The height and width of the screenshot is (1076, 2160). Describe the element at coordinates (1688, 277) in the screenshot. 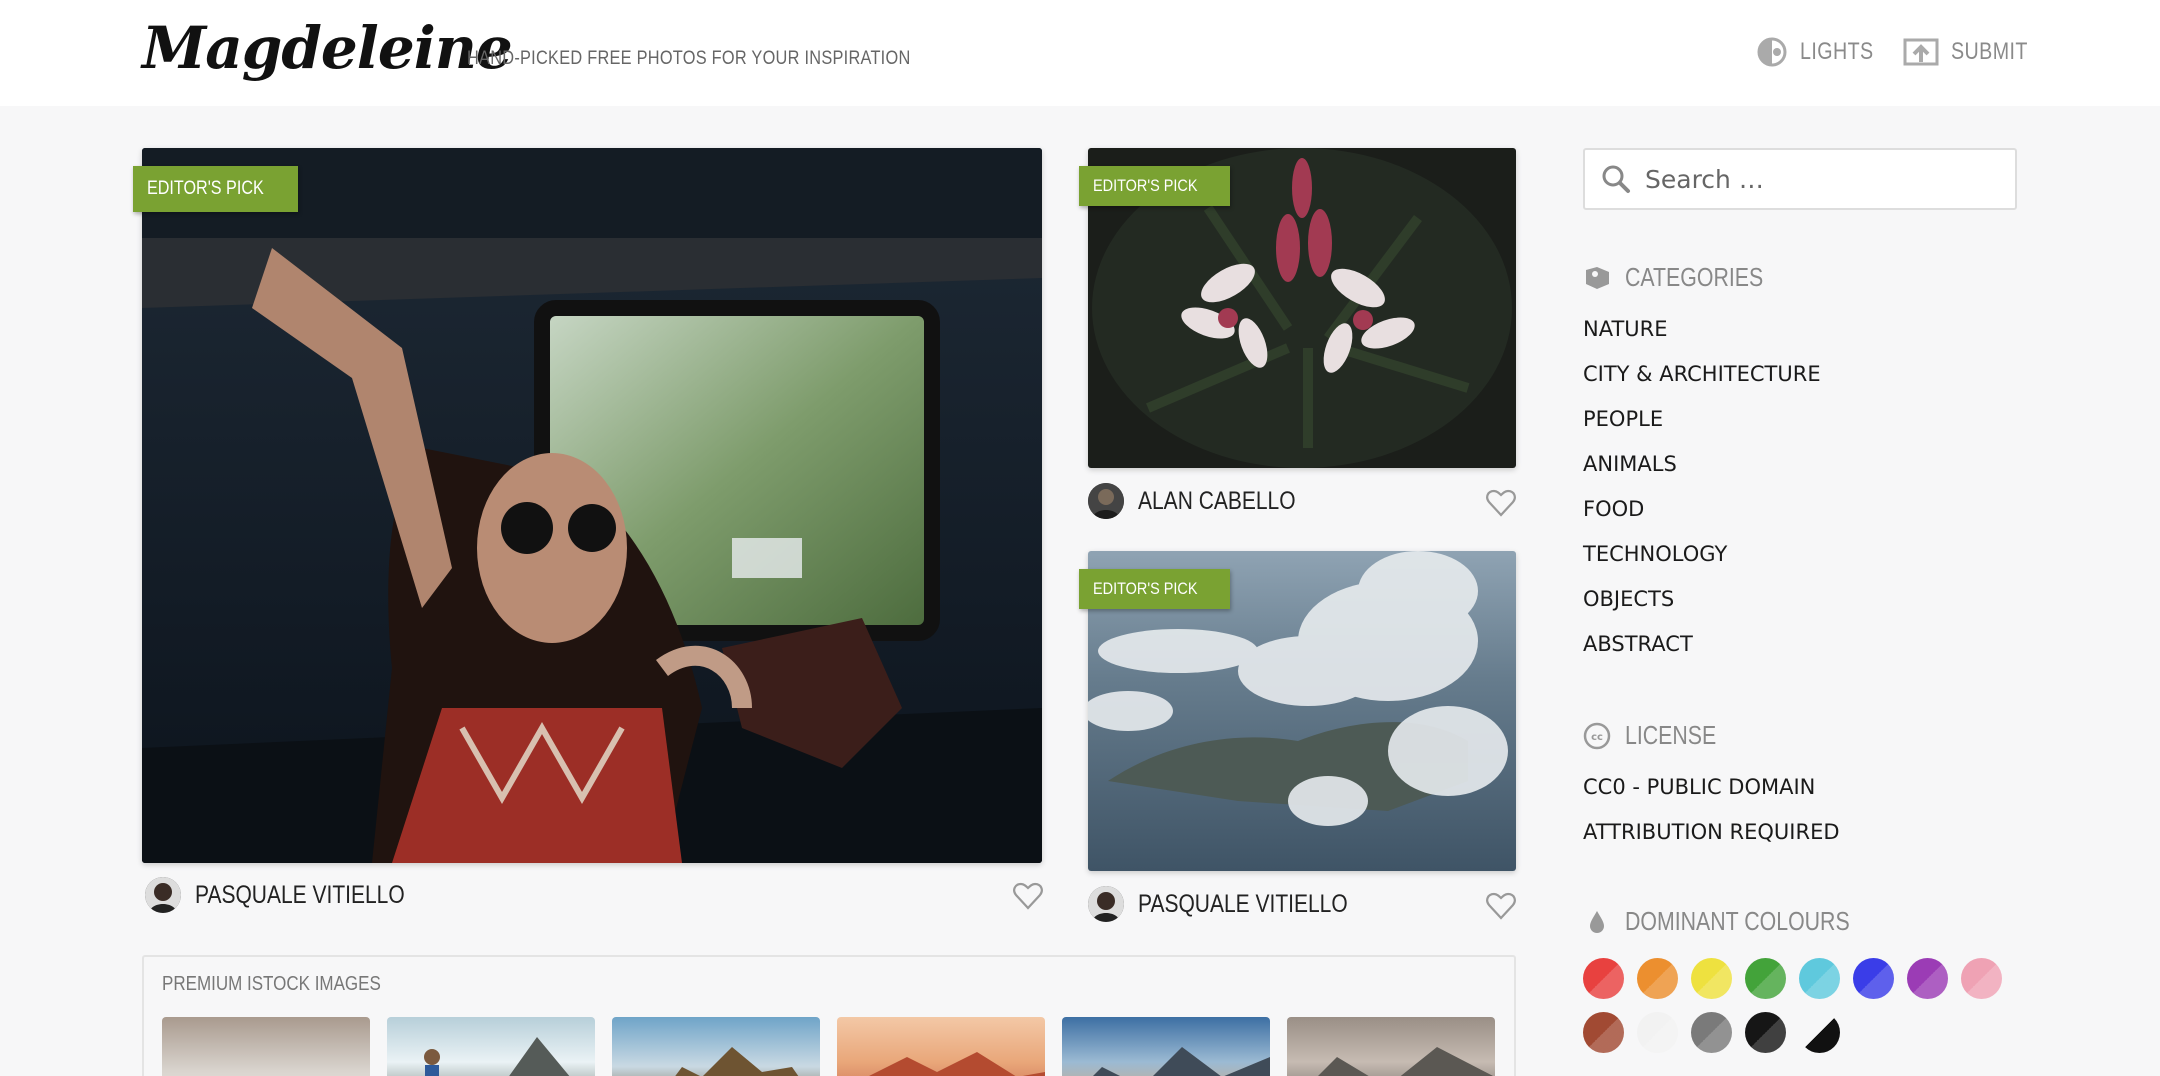

I see `categories-title: CATEGORIES` at that location.